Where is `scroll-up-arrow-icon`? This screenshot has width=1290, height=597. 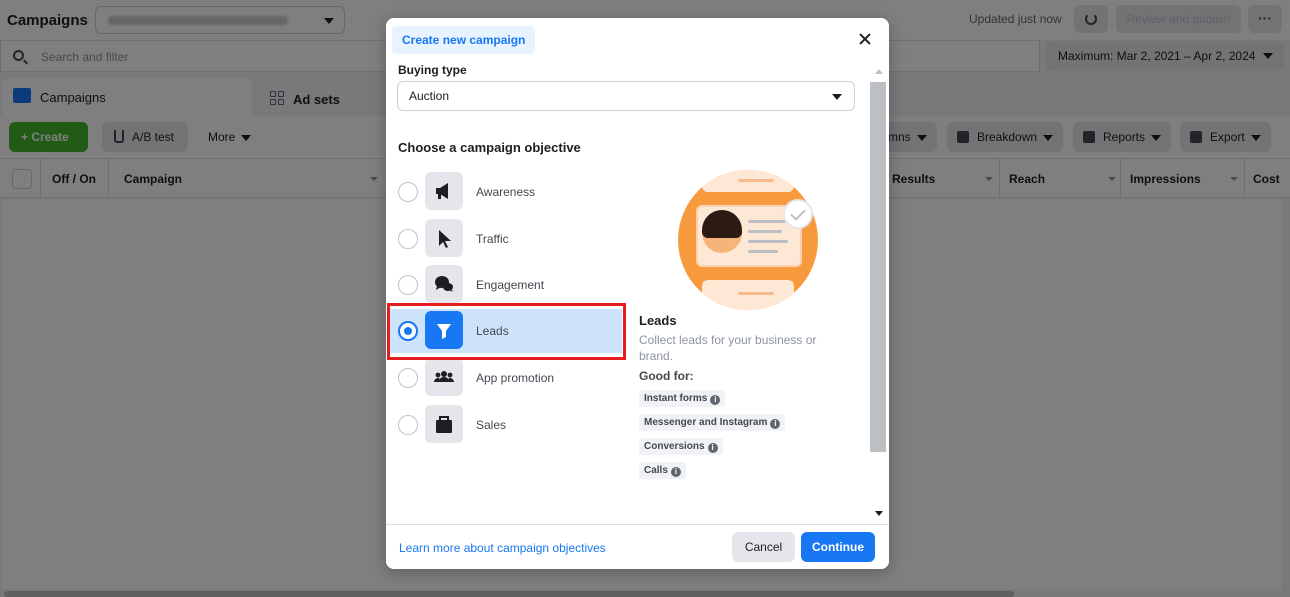
scroll-up-arrow-icon is located at coordinates (879, 71).